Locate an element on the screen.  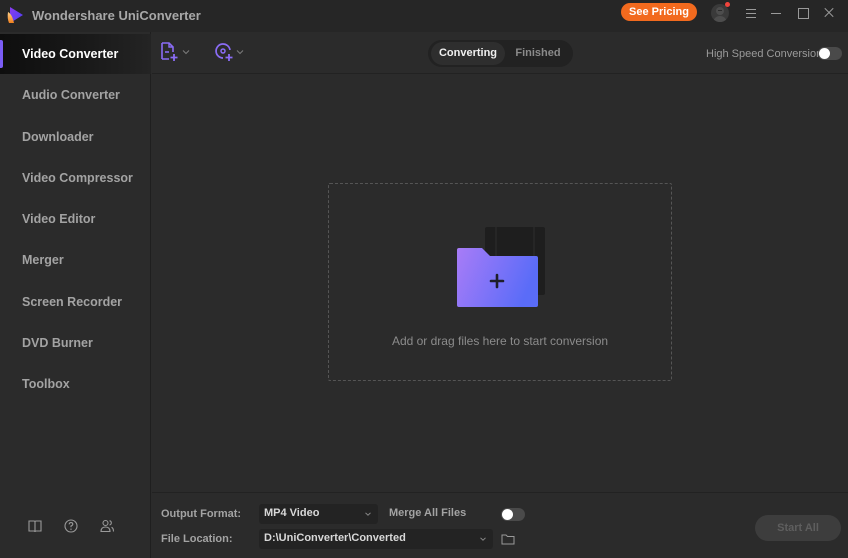
help-icon is located at coordinates (71, 526).